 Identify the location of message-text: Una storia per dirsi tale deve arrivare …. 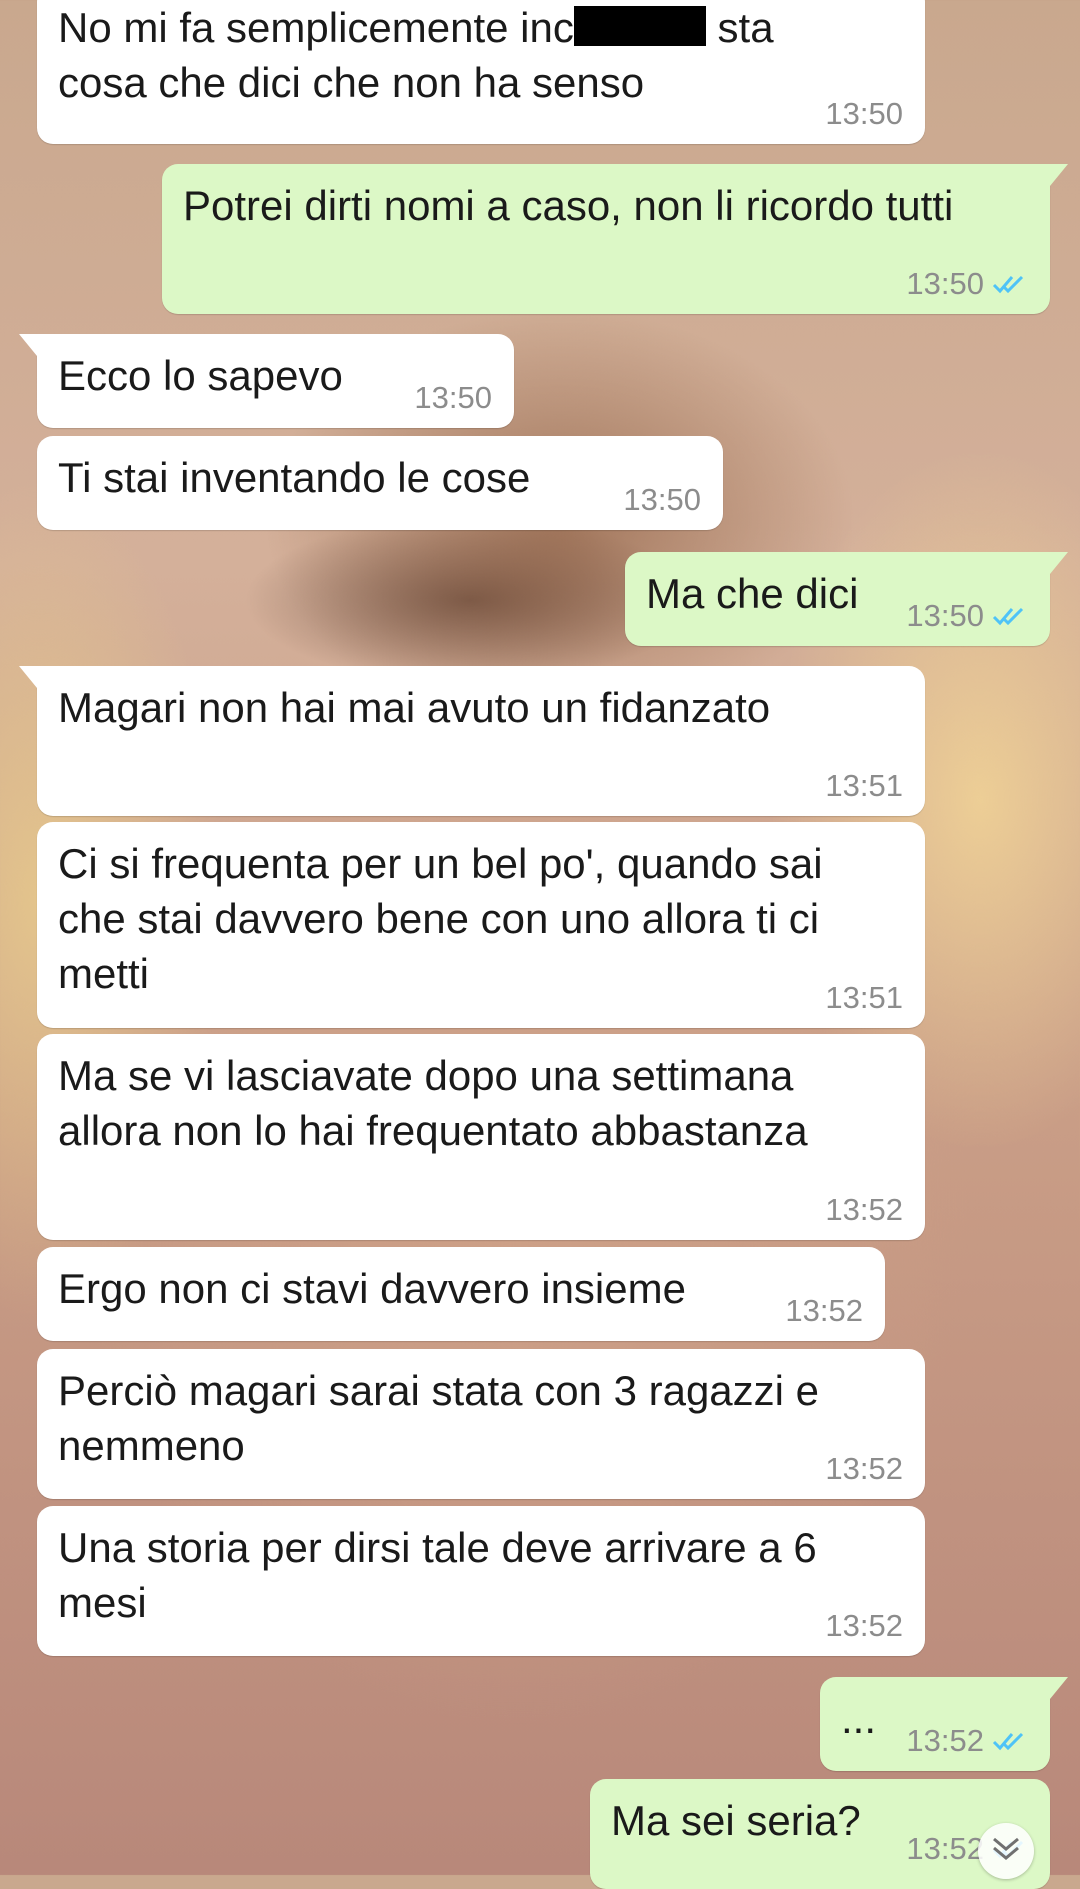
(437, 1575).